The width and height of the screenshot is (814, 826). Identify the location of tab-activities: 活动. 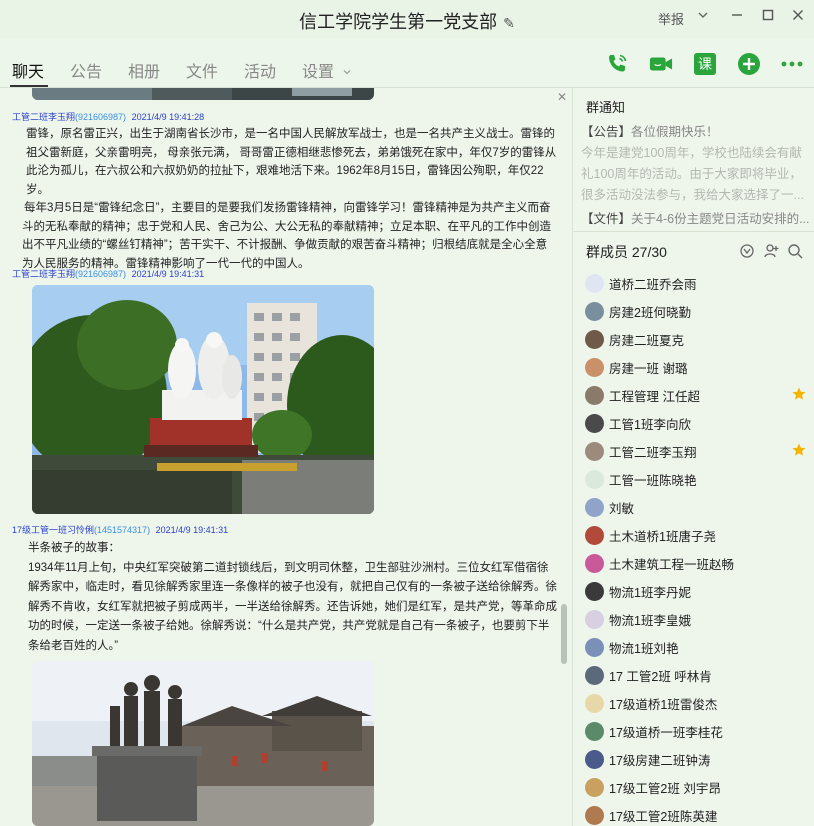
(260, 70).